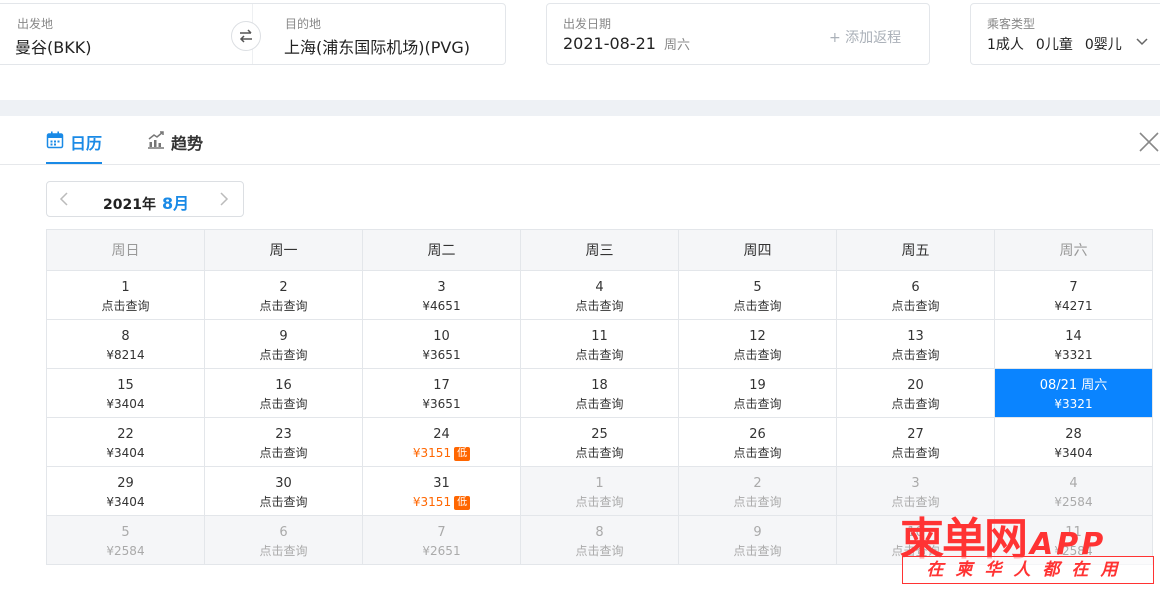 This screenshot has width=1160, height=589. I want to click on departure-date-field: 2021-08-21 周六, so click(626, 43).